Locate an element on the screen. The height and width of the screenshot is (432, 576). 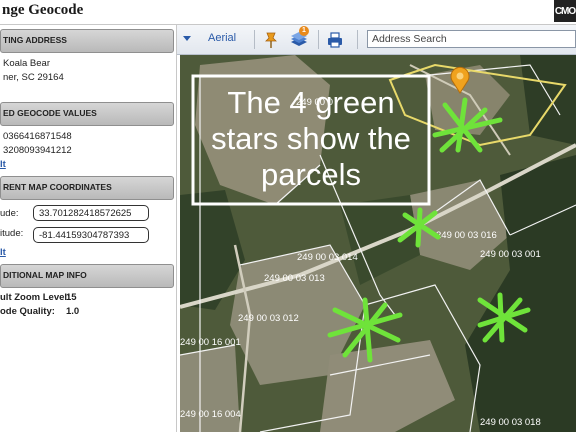
parcel-label: 249 00 03 016 is located at coordinates (466, 235).